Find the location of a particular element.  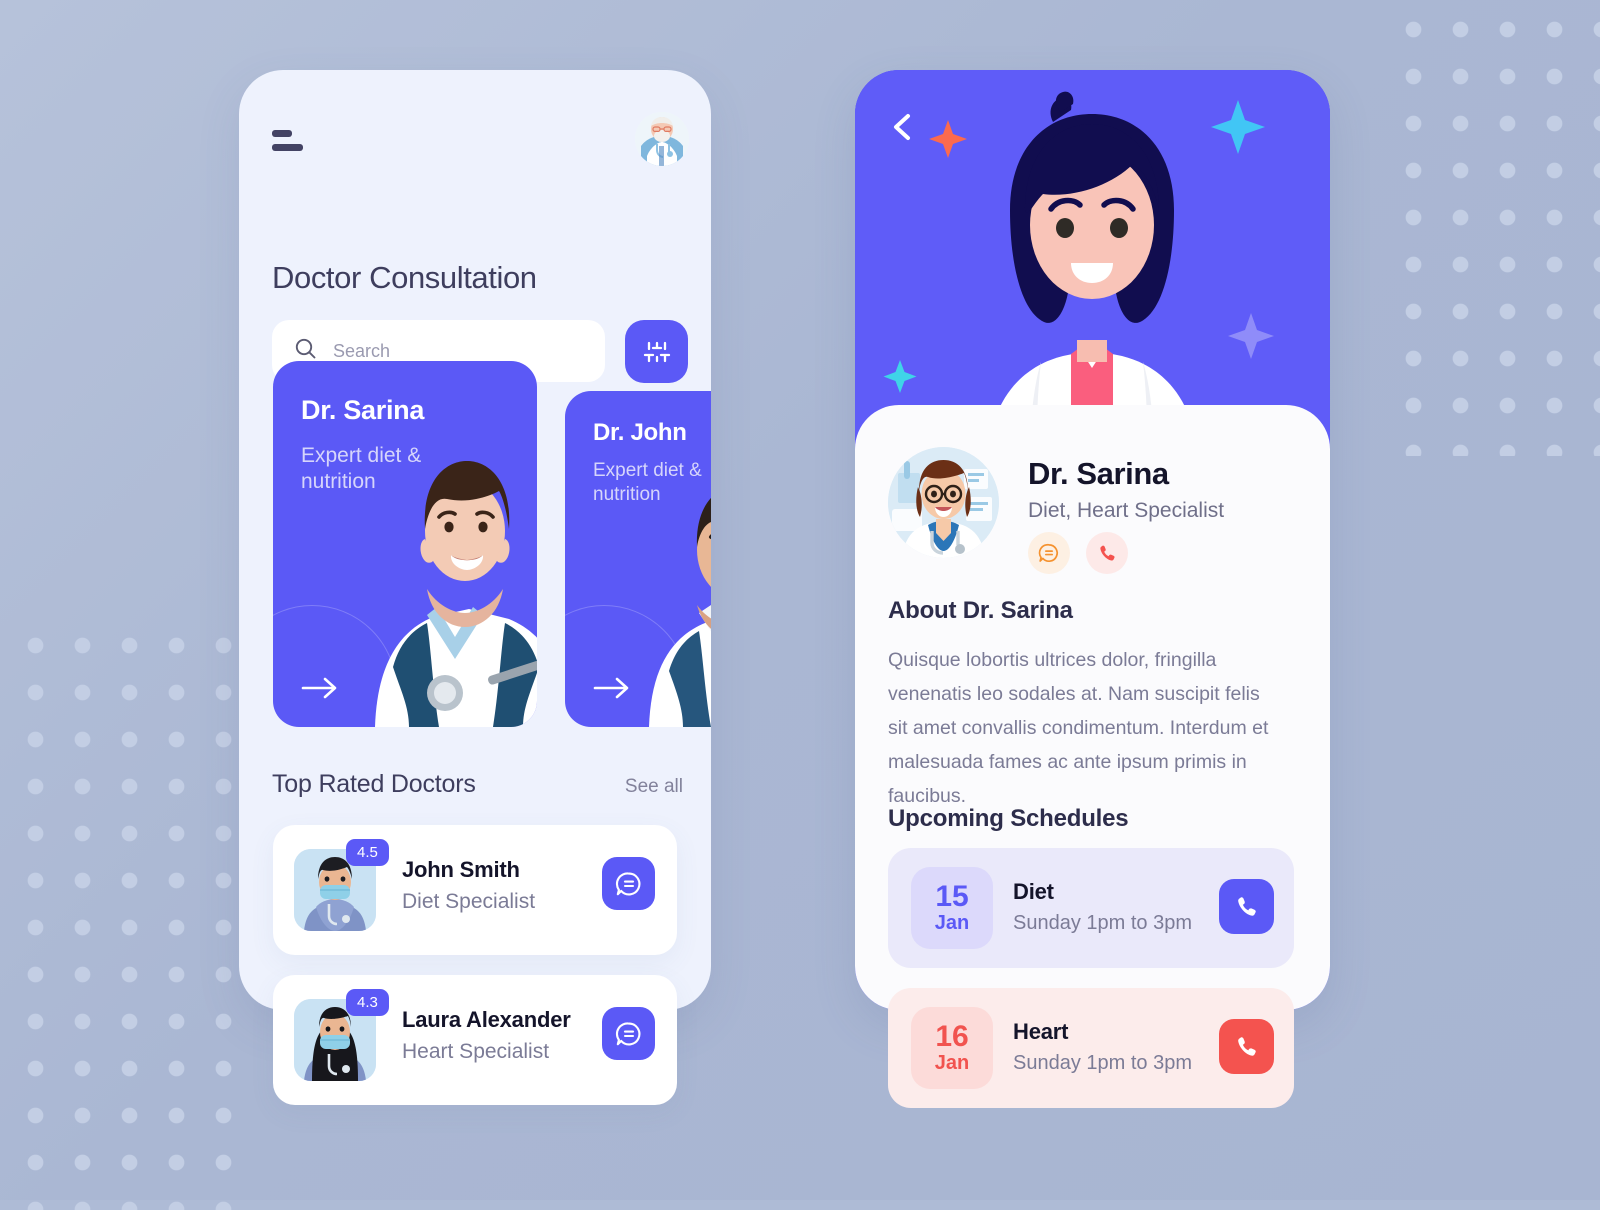

rating-badge: 4.3 is located at coordinates (367, 1002).